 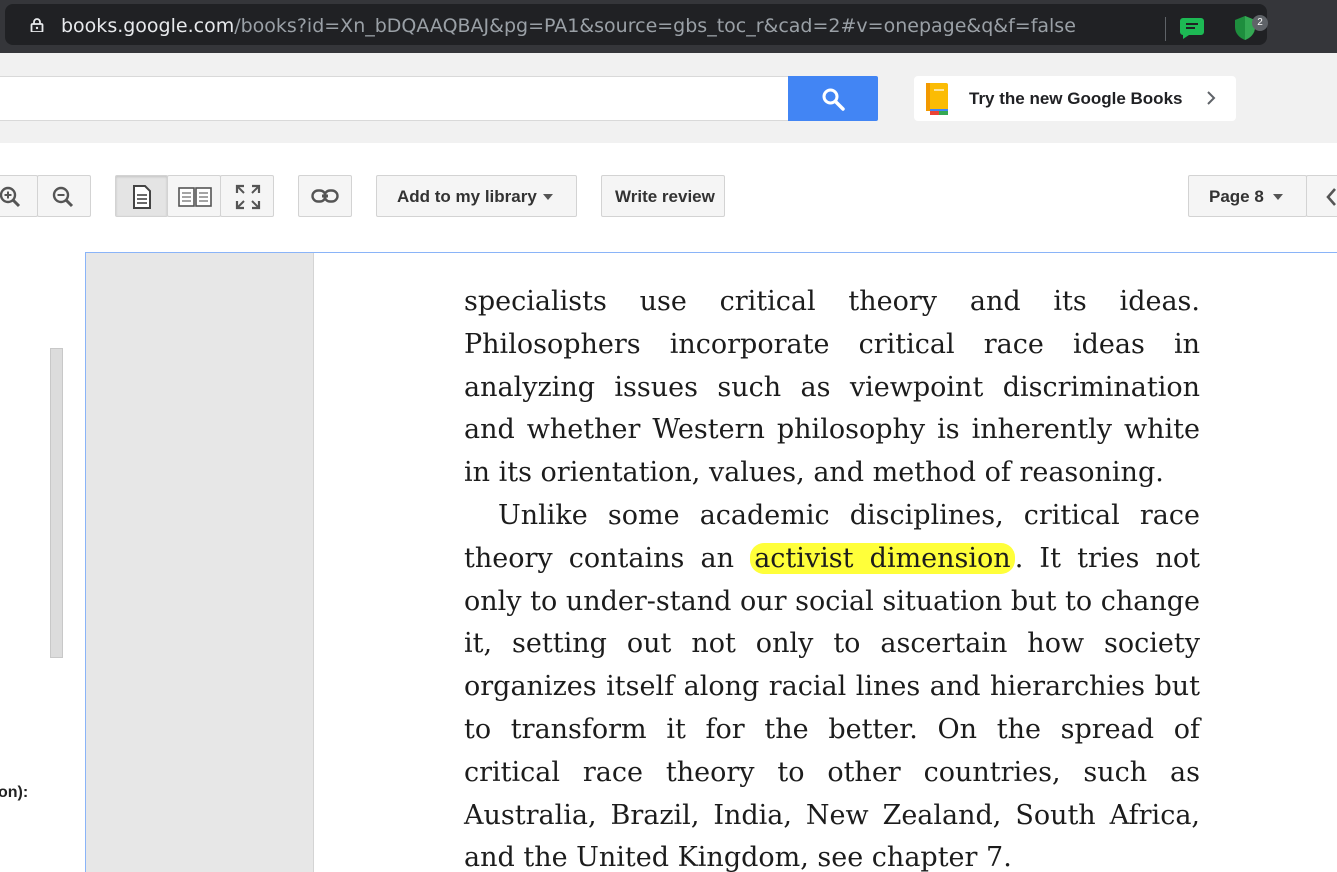 I want to click on highlighted-text: activist dimension, so click(x=882, y=558).